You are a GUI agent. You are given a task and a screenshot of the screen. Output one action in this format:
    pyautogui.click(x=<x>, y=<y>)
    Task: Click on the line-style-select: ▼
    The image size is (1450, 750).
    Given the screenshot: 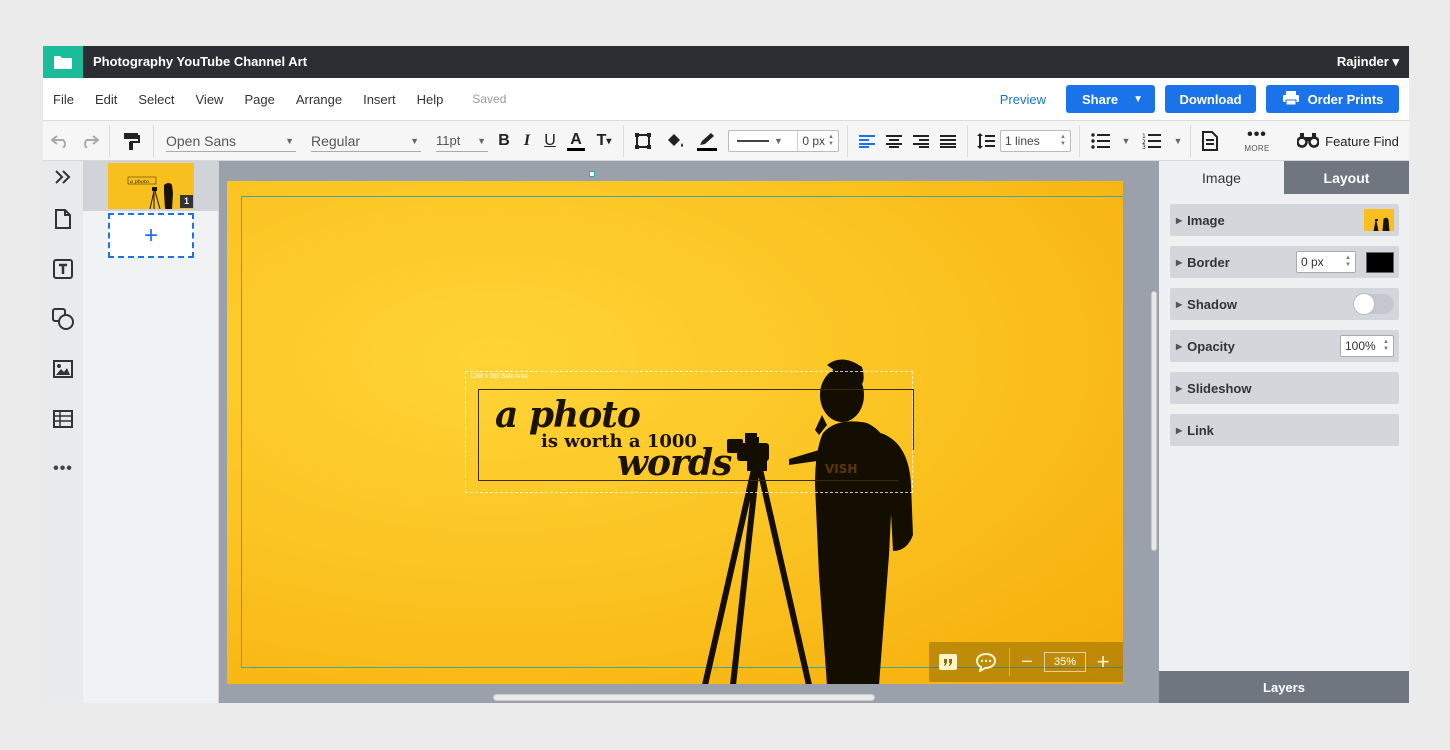 What is the action you would take?
    pyautogui.click(x=756, y=141)
    